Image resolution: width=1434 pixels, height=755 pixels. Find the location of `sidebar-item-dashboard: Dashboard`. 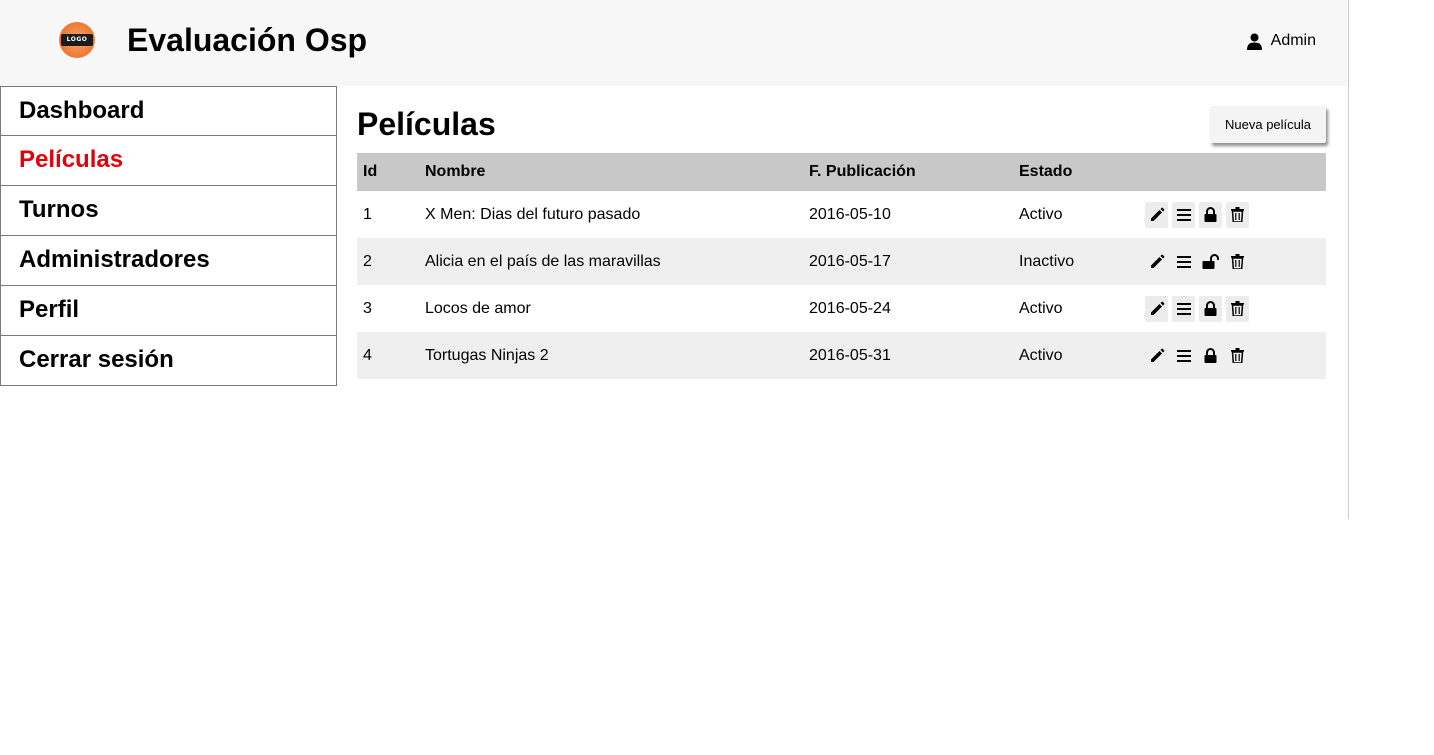

sidebar-item-dashboard: Dashboard is located at coordinates (168, 111).